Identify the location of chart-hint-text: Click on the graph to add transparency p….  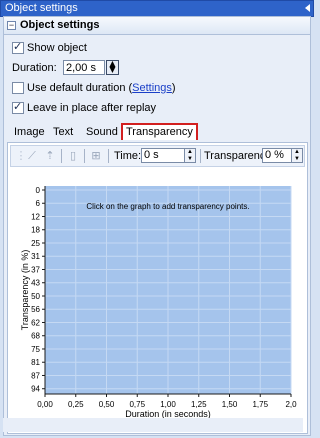
(167, 206).